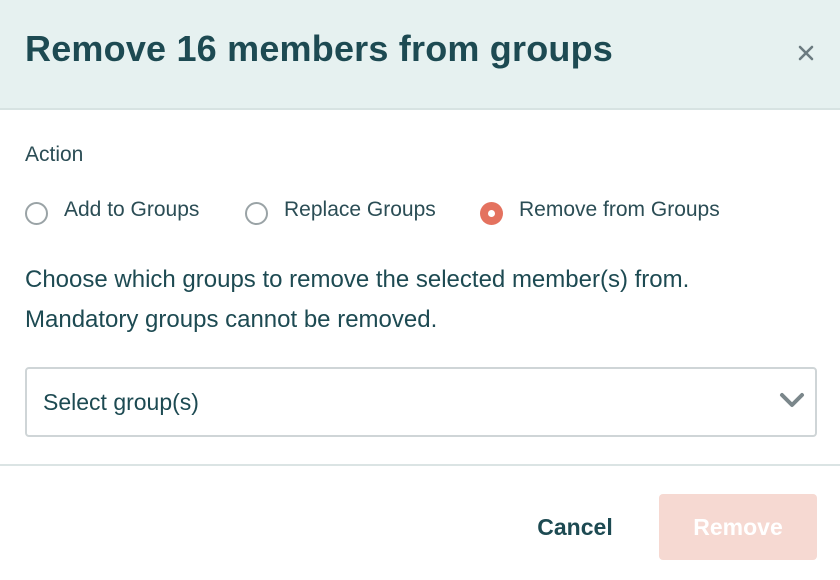 The image size is (840, 580). What do you see at coordinates (619, 209) in the screenshot?
I see `radio-label-remove-from-groups: Remove from Groups` at bounding box center [619, 209].